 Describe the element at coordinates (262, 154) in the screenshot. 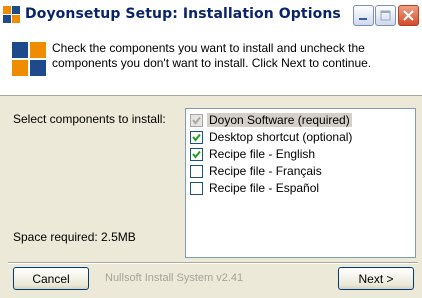

I see `component-label: Recipe file - English` at that location.